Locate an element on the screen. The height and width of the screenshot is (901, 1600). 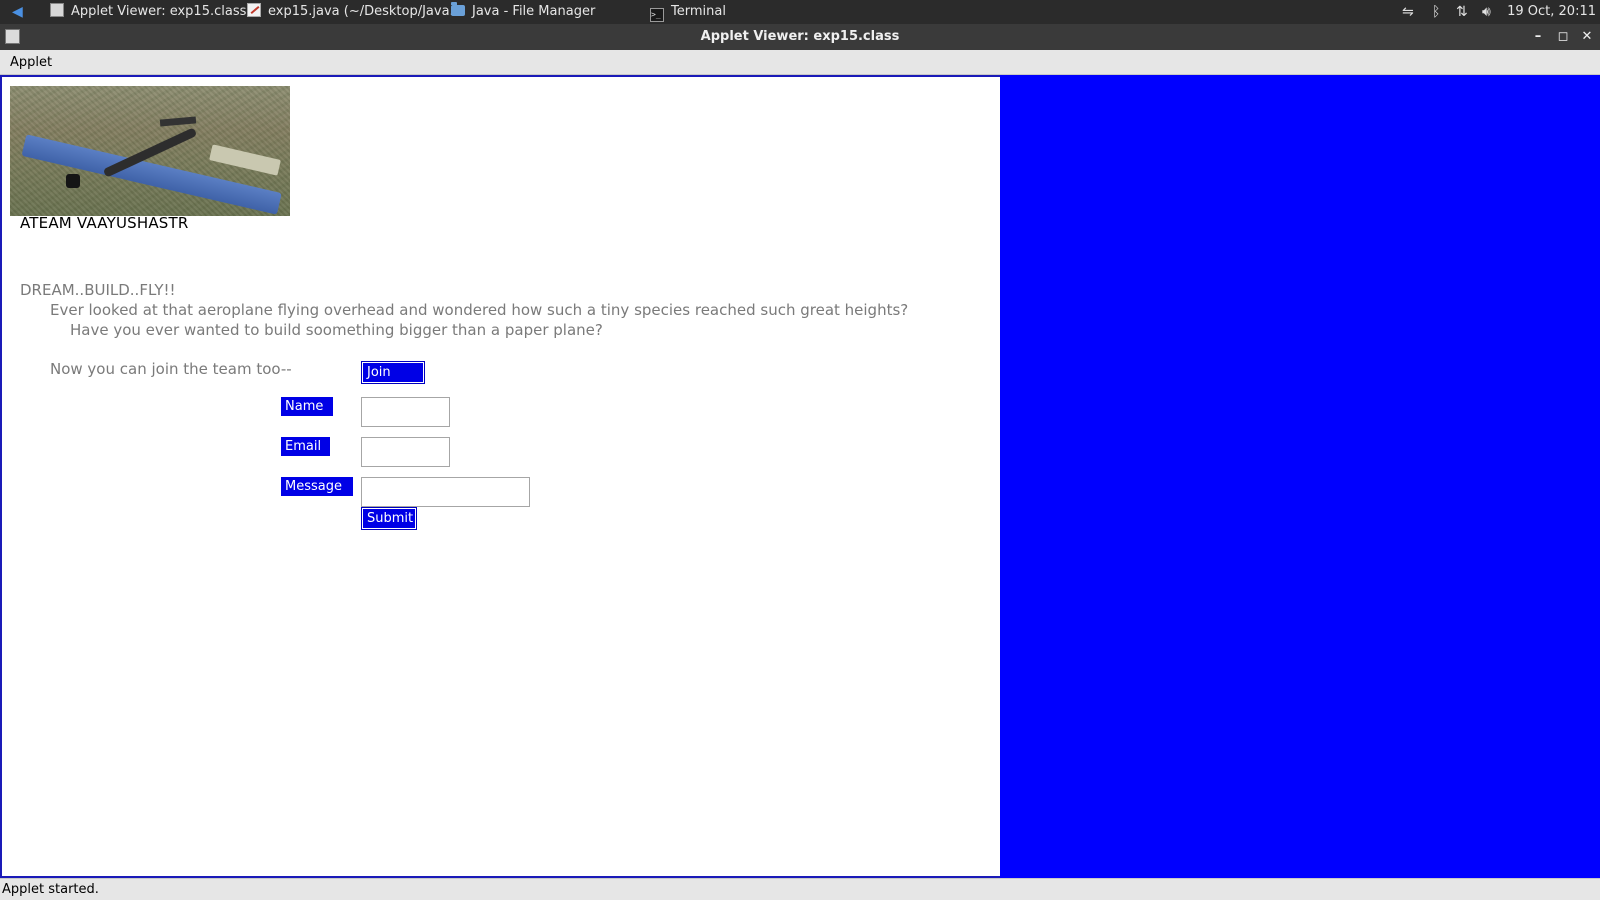
app-menu-button: ◀ is located at coordinates (17, 12).